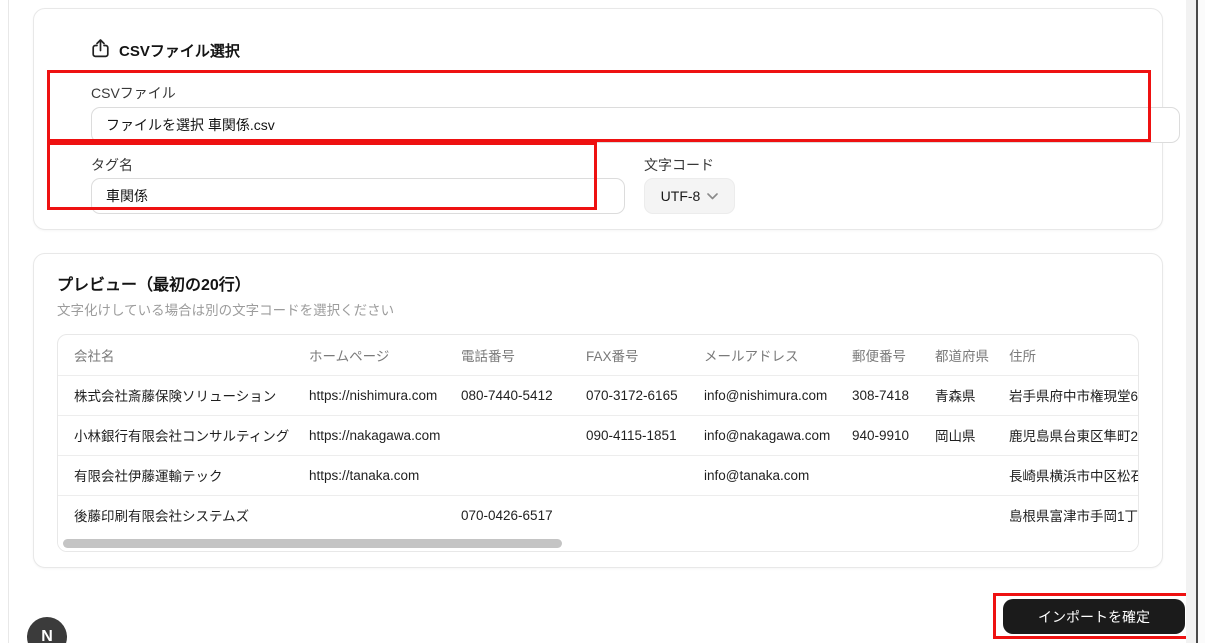 This screenshot has width=1205, height=643. What do you see at coordinates (312, 543) in the screenshot?
I see `horizontal-scrollbar-thumb` at bounding box center [312, 543].